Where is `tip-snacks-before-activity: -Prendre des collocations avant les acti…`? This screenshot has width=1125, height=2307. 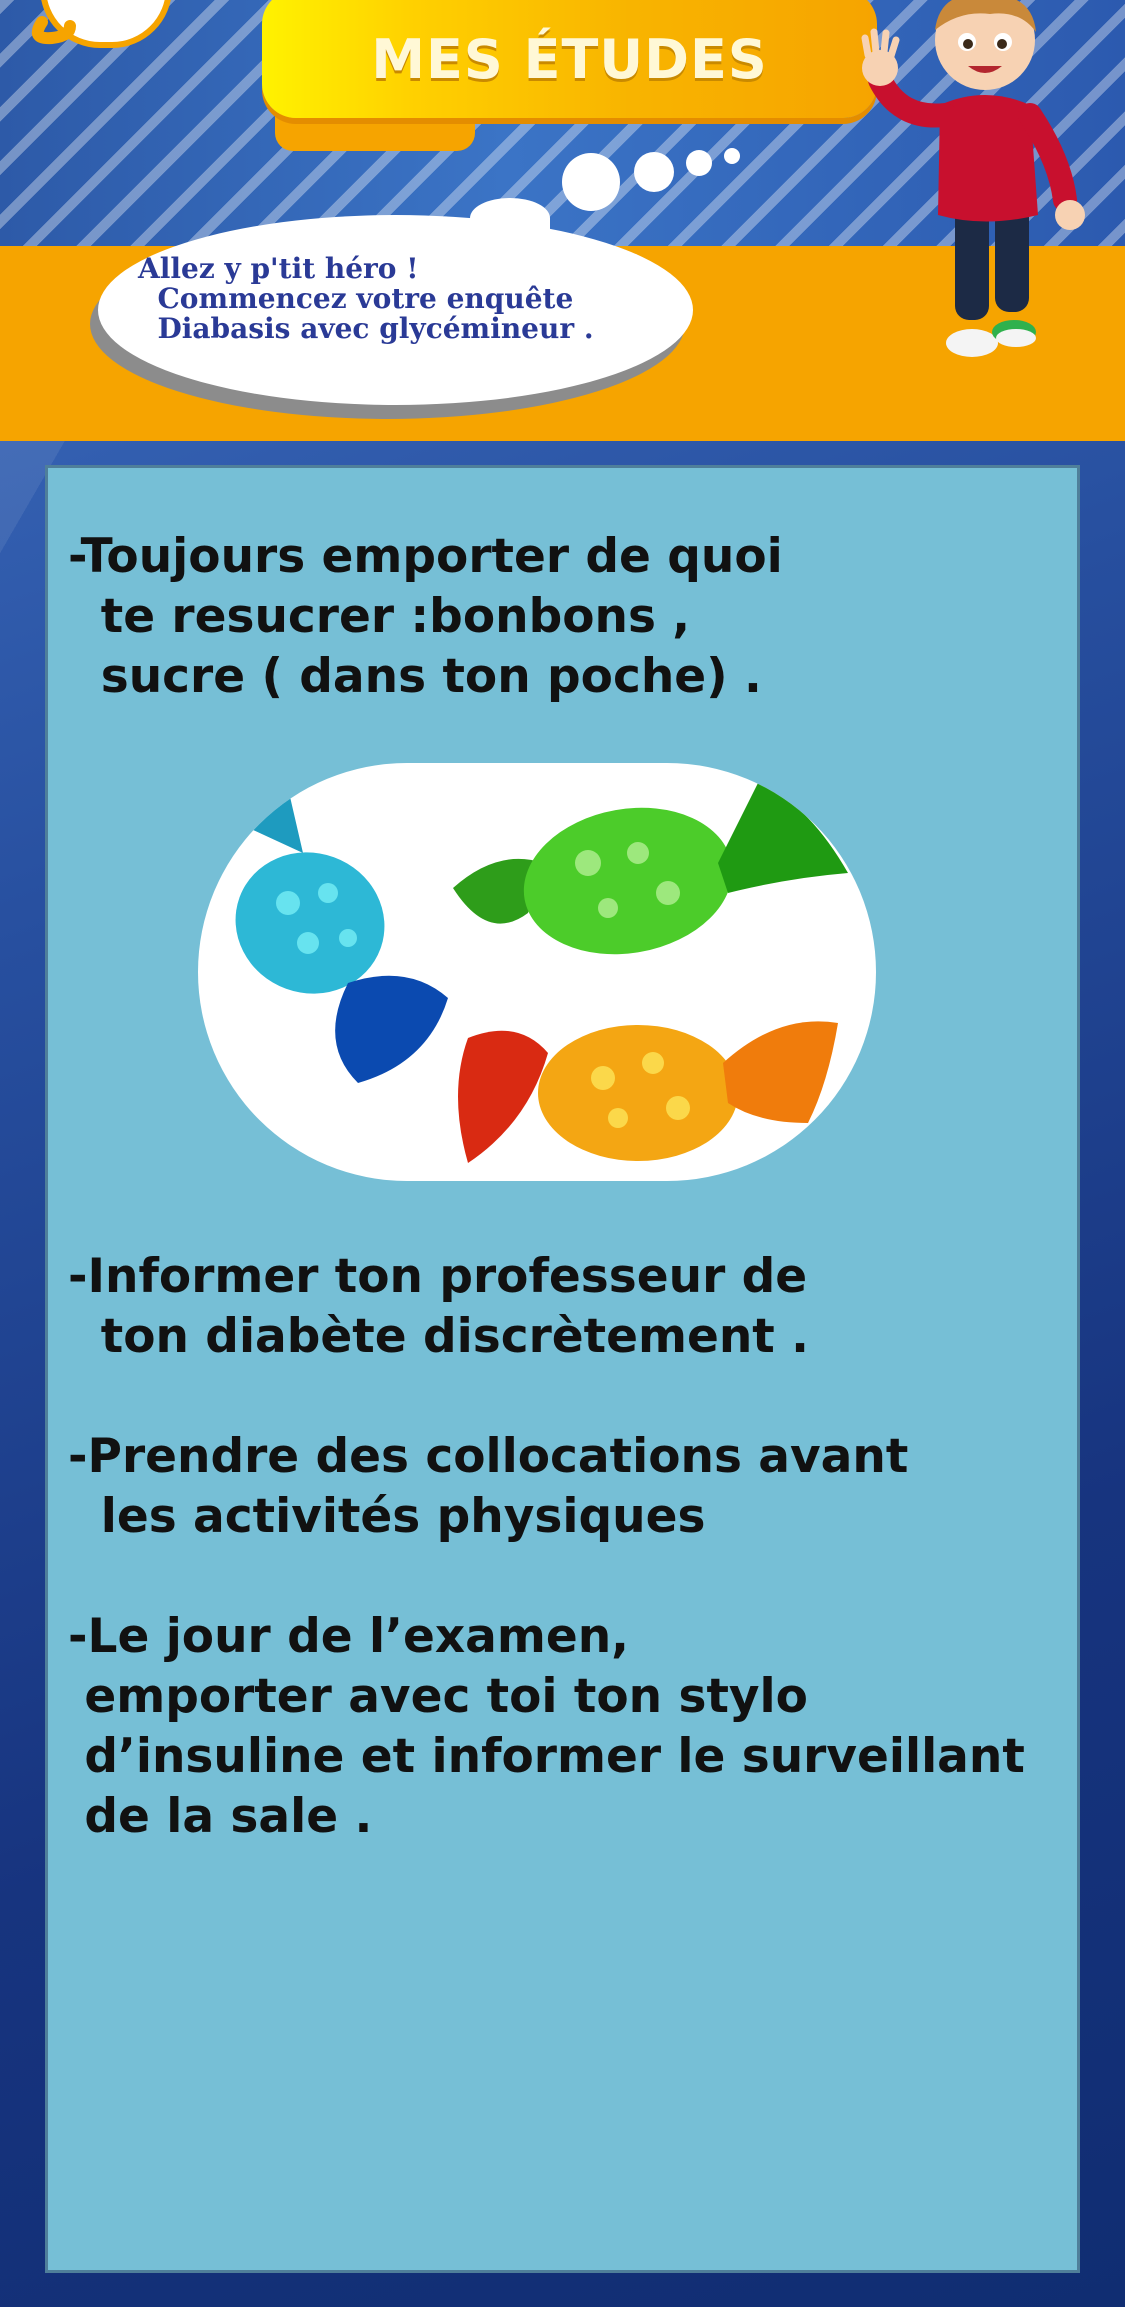 tip-snacks-before-activity: -Prendre des collocations avant les acti… is located at coordinates (488, 1487).